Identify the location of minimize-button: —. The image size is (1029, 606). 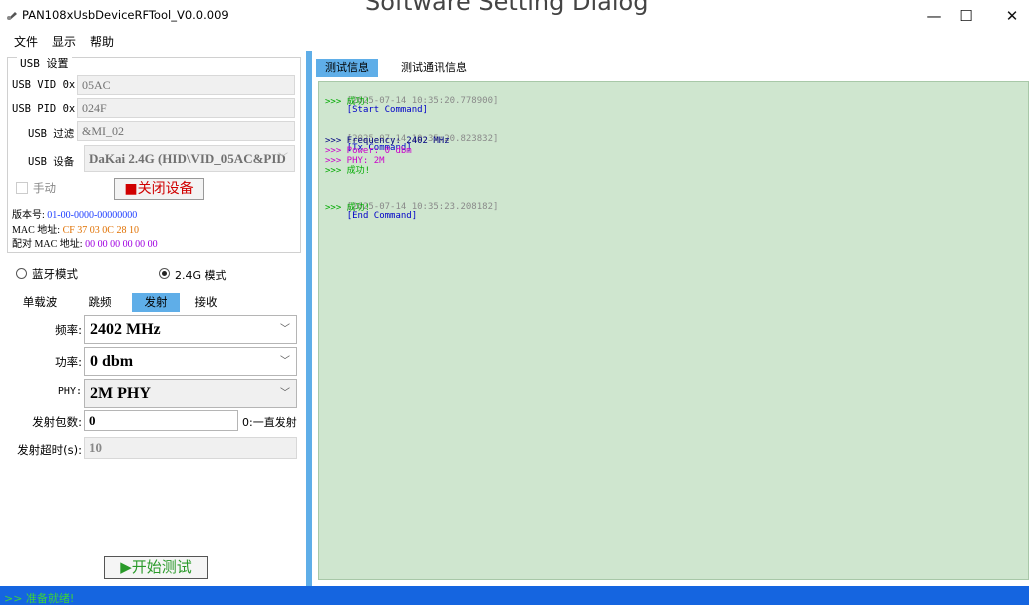
(934, 16).